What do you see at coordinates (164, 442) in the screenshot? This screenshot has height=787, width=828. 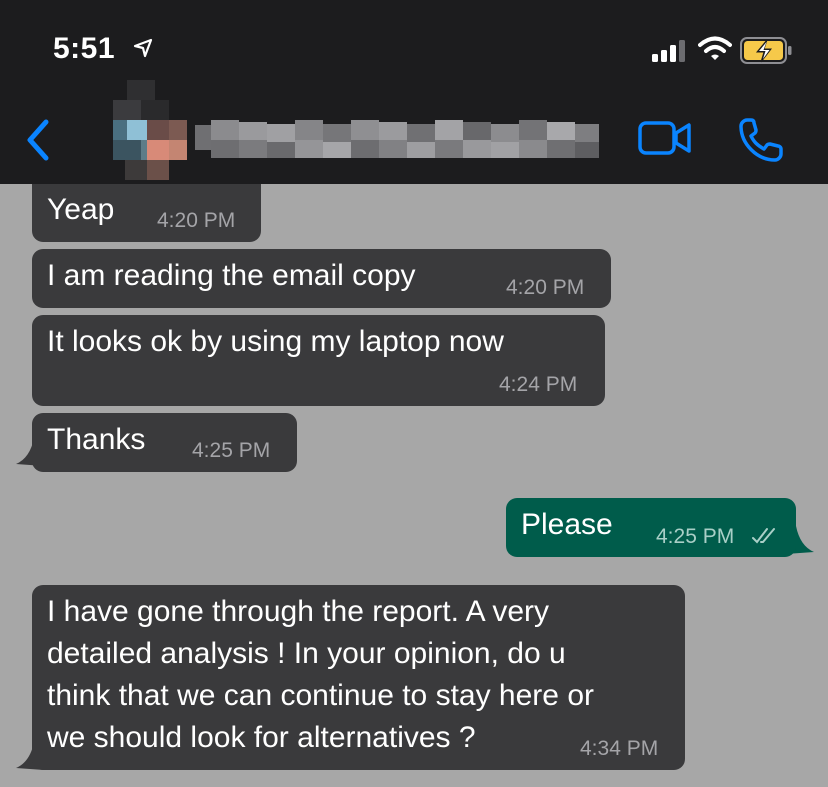 I see `message-bubble-incoming: Thanks 4:25 PM` at bounding box center [164, 442].